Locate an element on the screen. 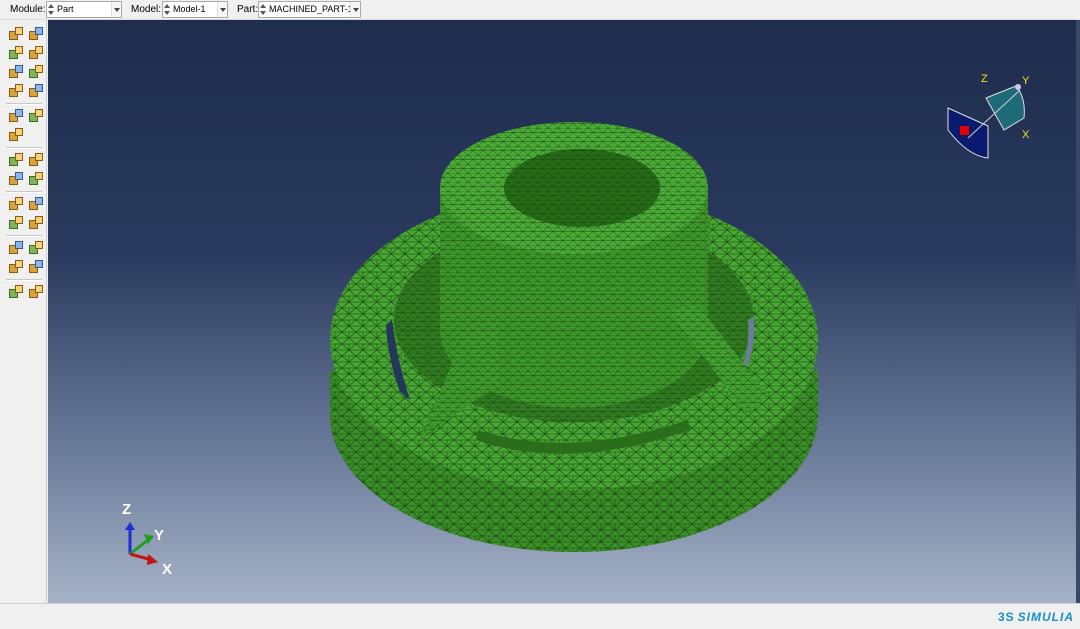 The image size is (1080, 629). part-manager-icon is located at coordinates (36, 33).